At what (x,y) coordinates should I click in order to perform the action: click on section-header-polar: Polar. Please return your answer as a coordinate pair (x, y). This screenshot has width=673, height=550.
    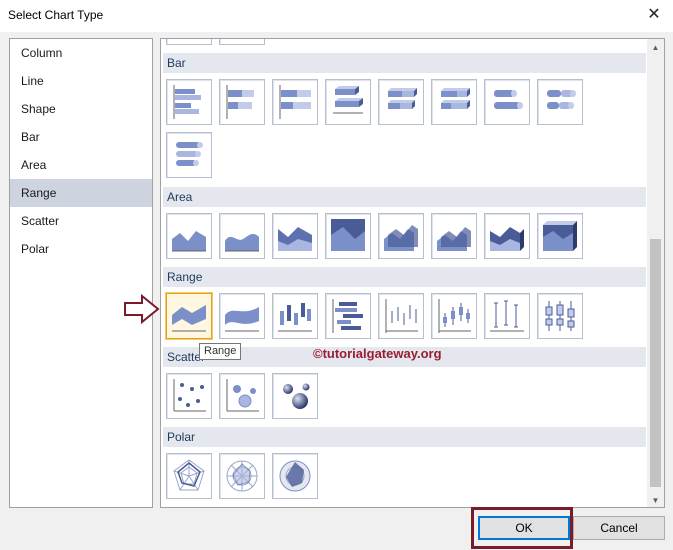
    Looking at the image, I should click on (404, 437).